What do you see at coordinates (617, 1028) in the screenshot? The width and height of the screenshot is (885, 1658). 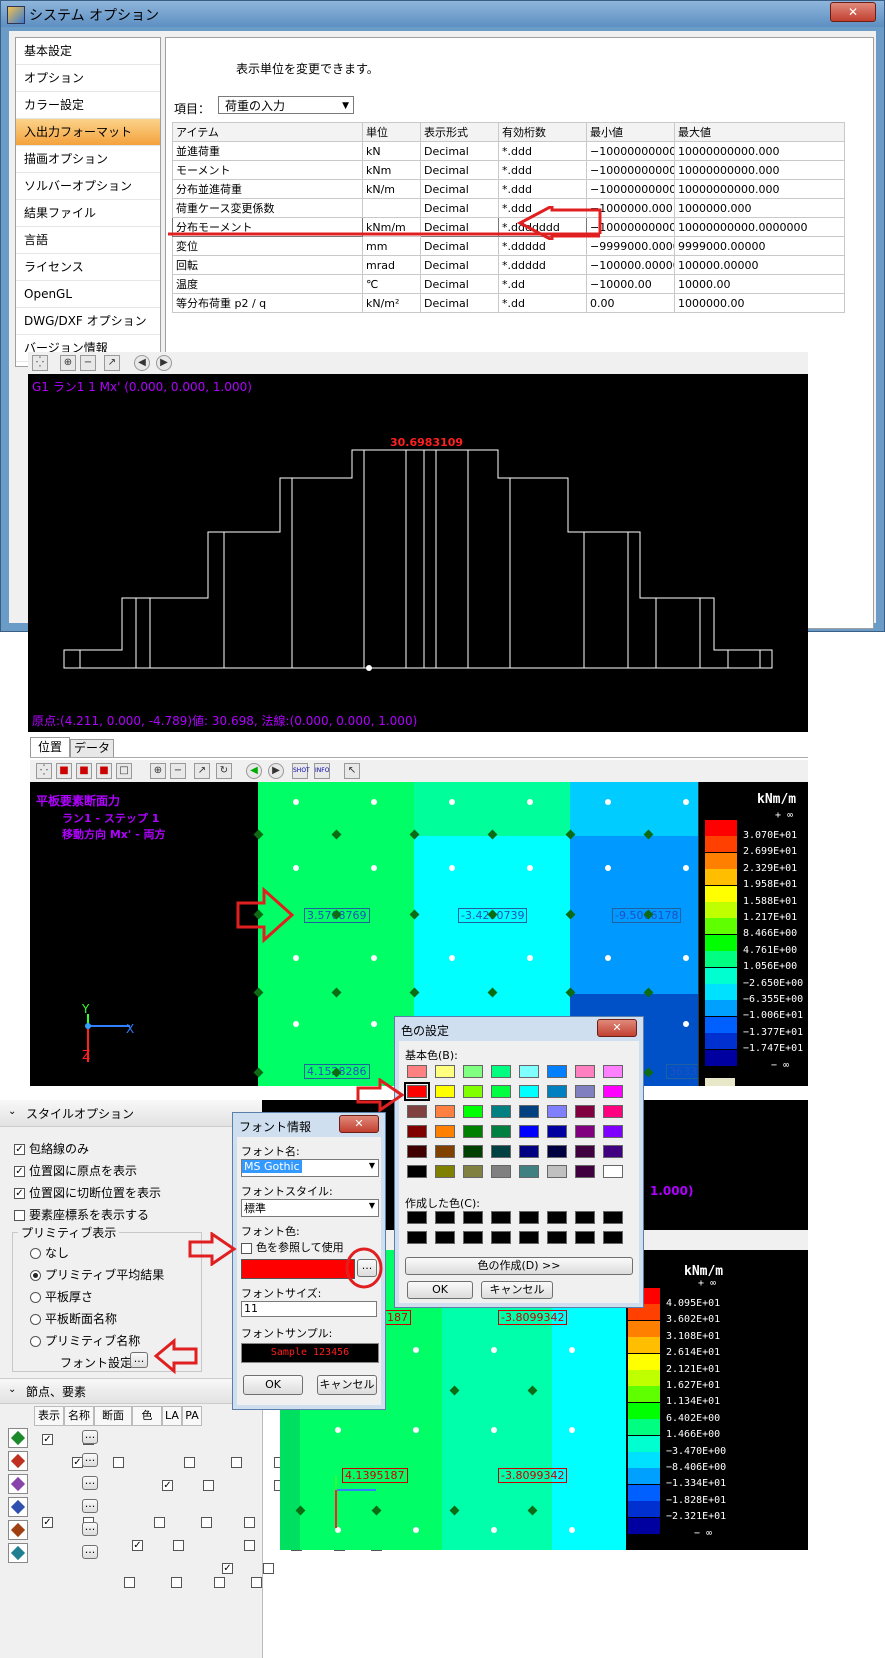 I see `color-dialog-close: ✕` at bounding box center [617, 1028].